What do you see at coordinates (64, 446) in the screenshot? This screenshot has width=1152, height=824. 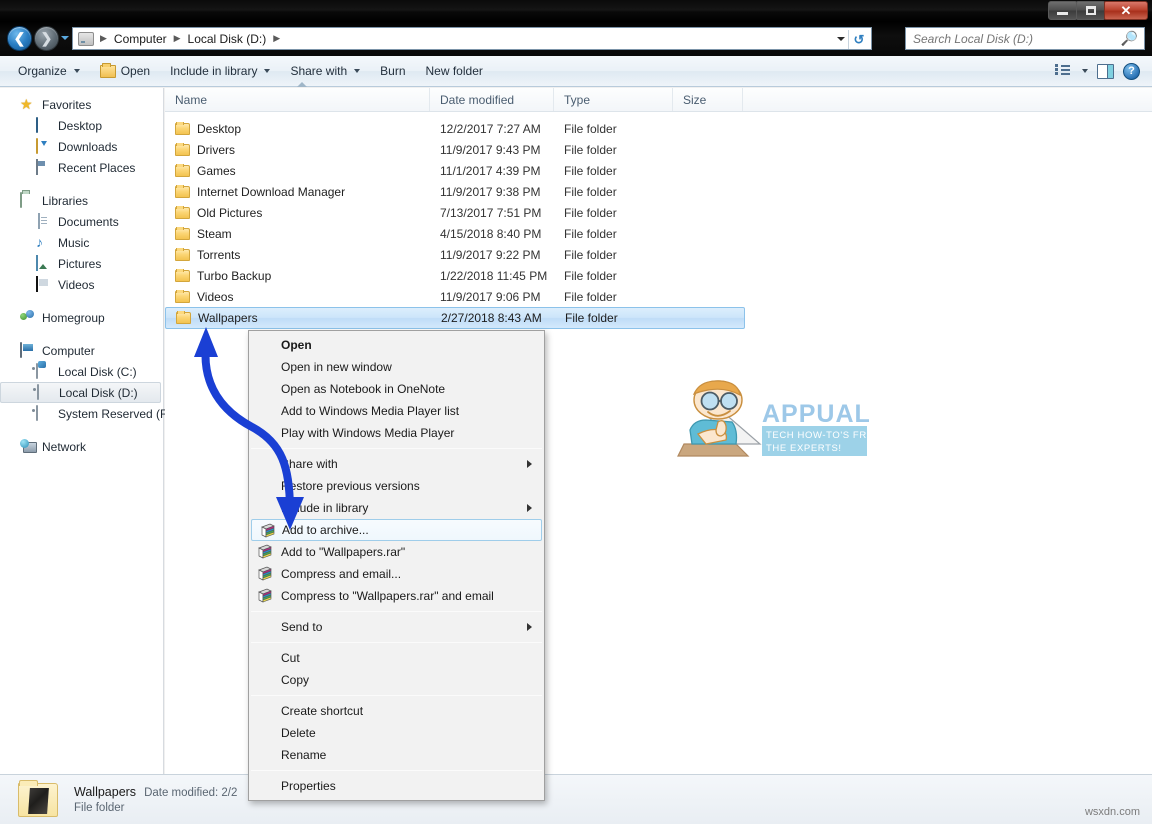 I see `sidebar-label: Network` at bounding box center [64, 446].